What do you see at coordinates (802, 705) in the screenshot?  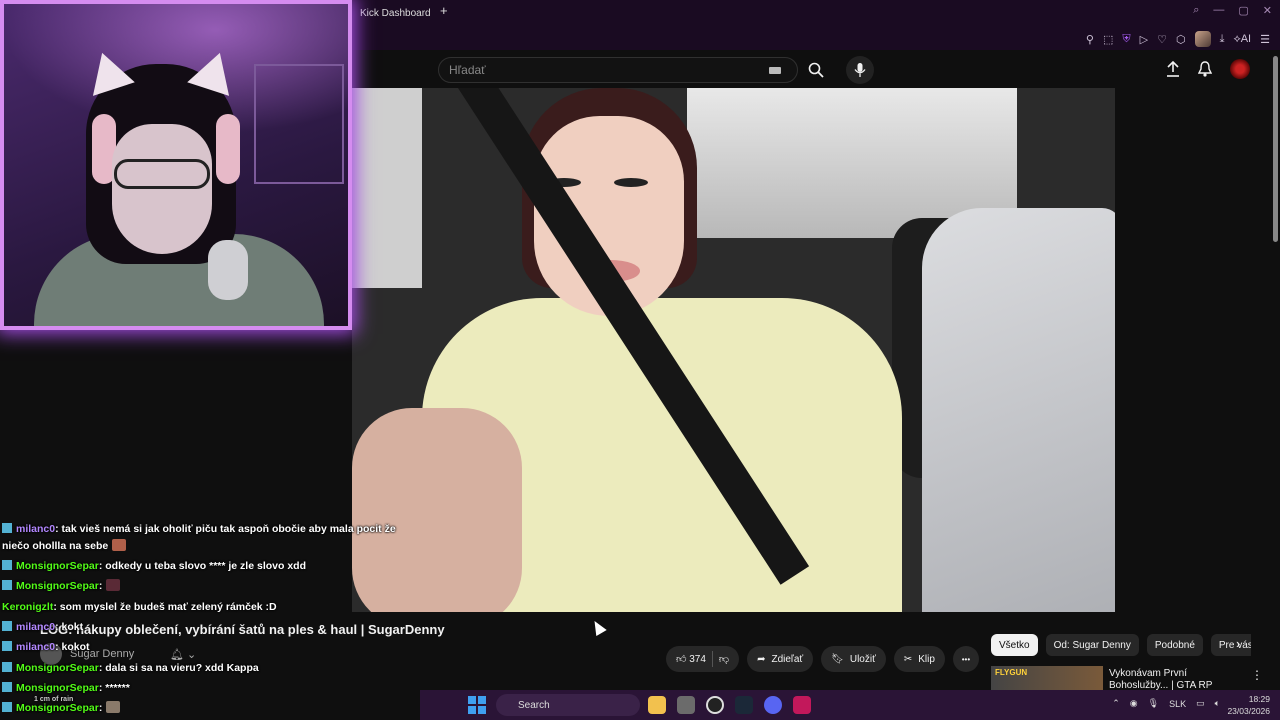 I see `browser-icon` at bounding box center [802, 705].